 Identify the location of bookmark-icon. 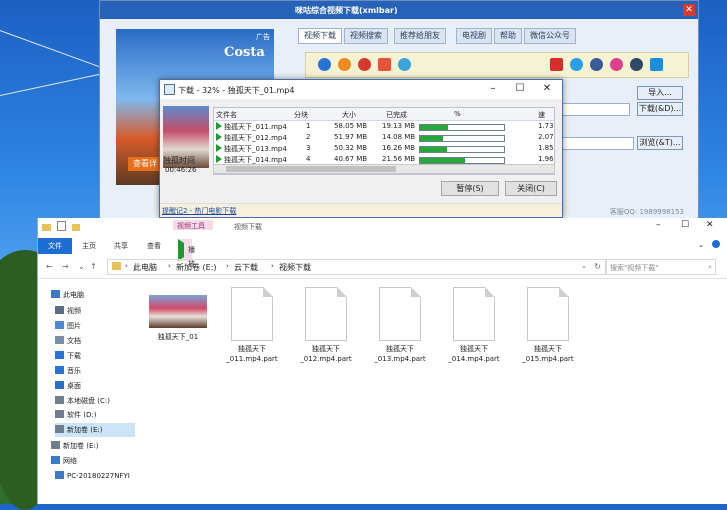
(384, 64).